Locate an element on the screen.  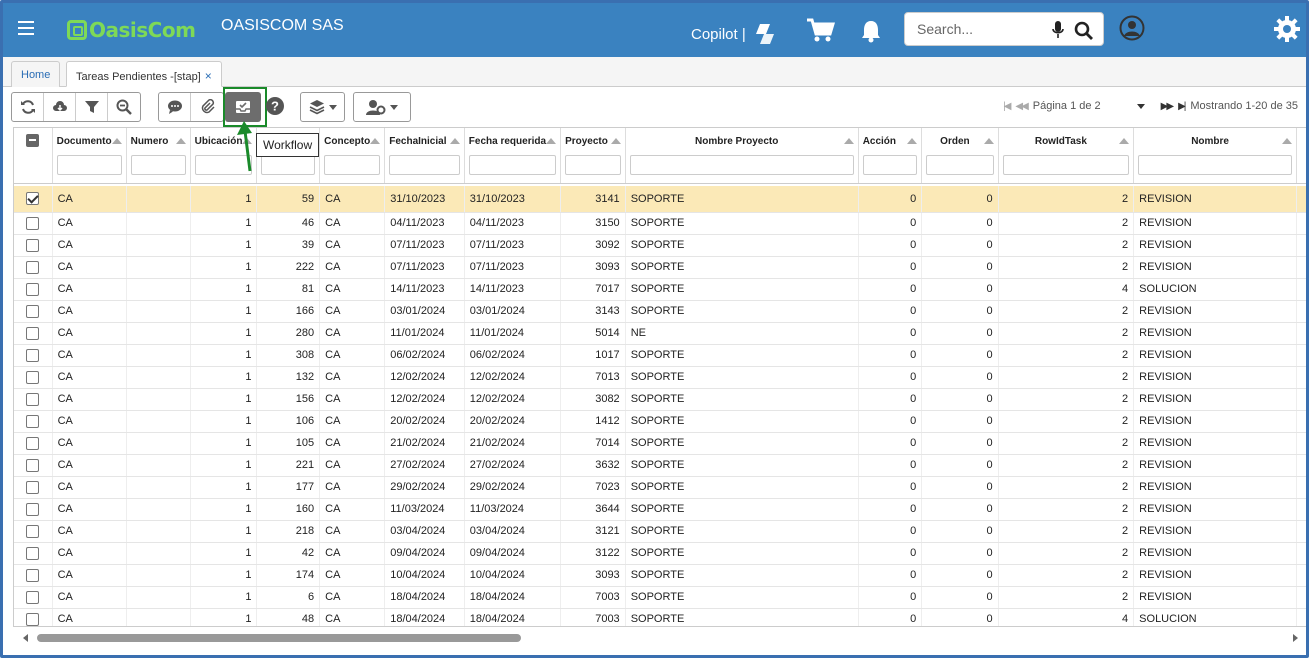
scroll-left-icon is located at coordinates (25, 638).